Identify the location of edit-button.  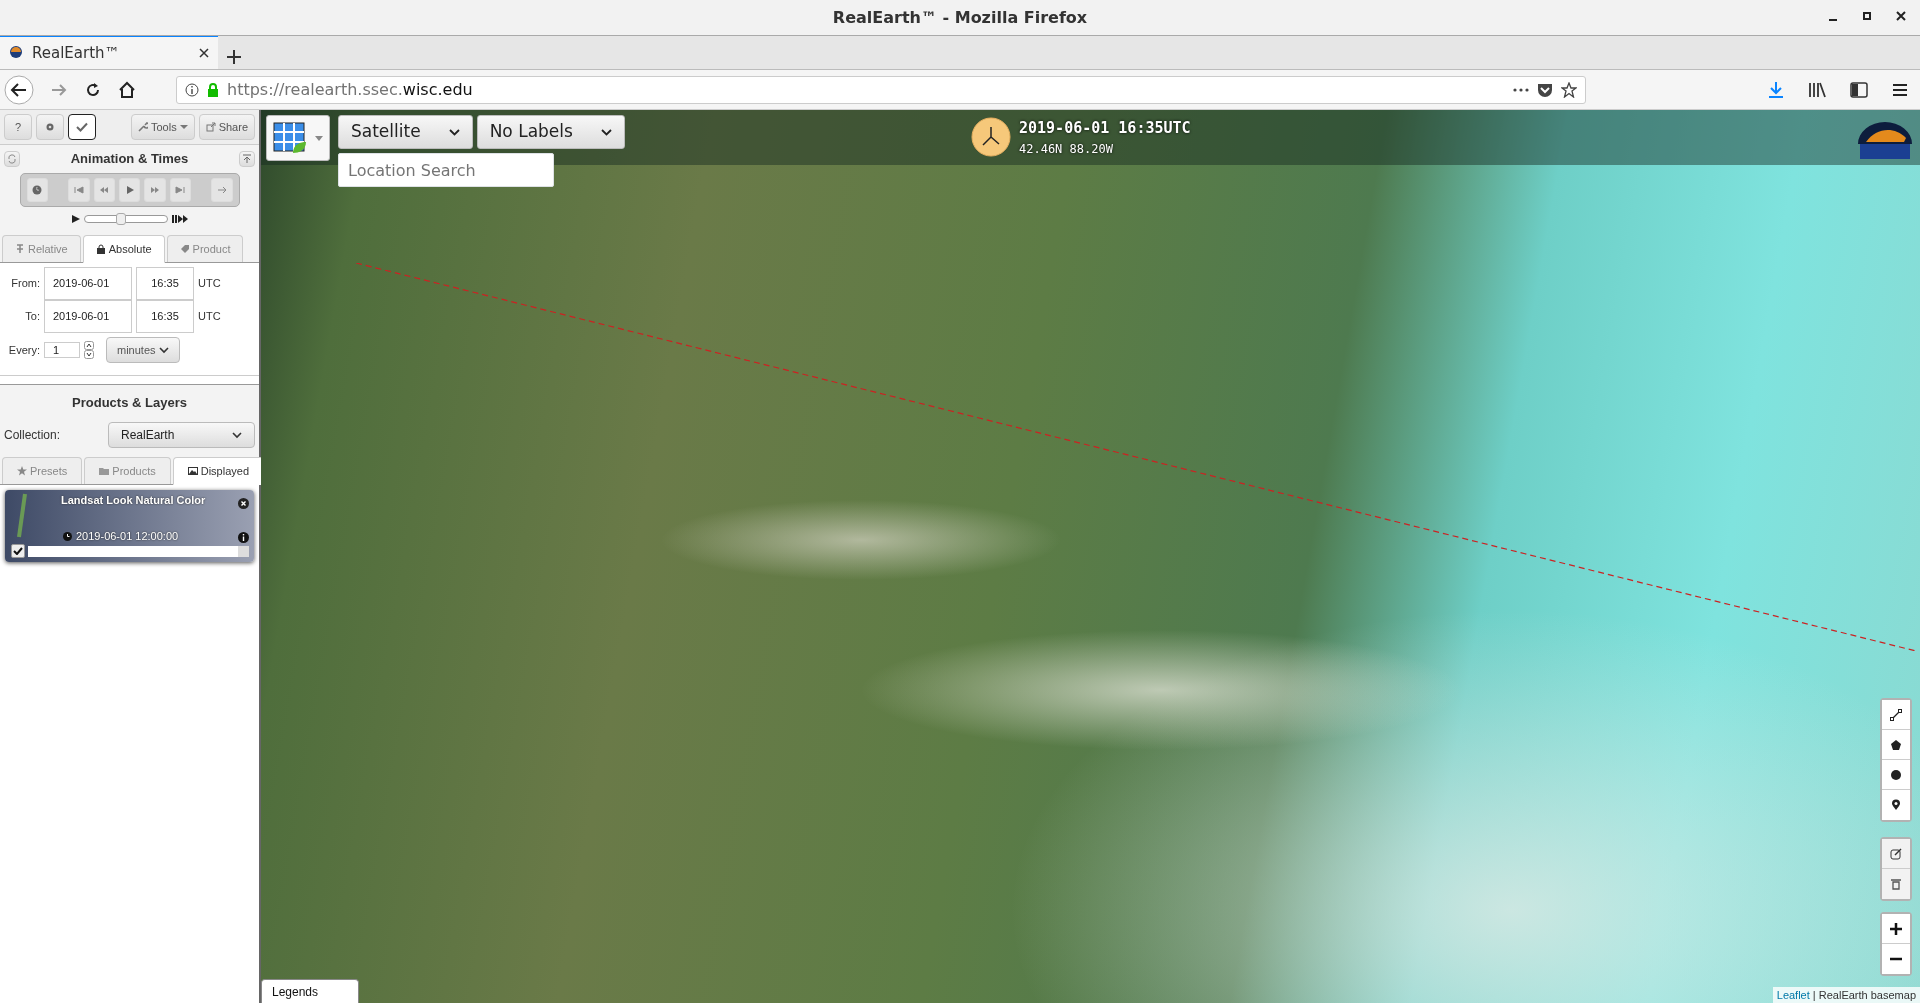
(1896, 854).